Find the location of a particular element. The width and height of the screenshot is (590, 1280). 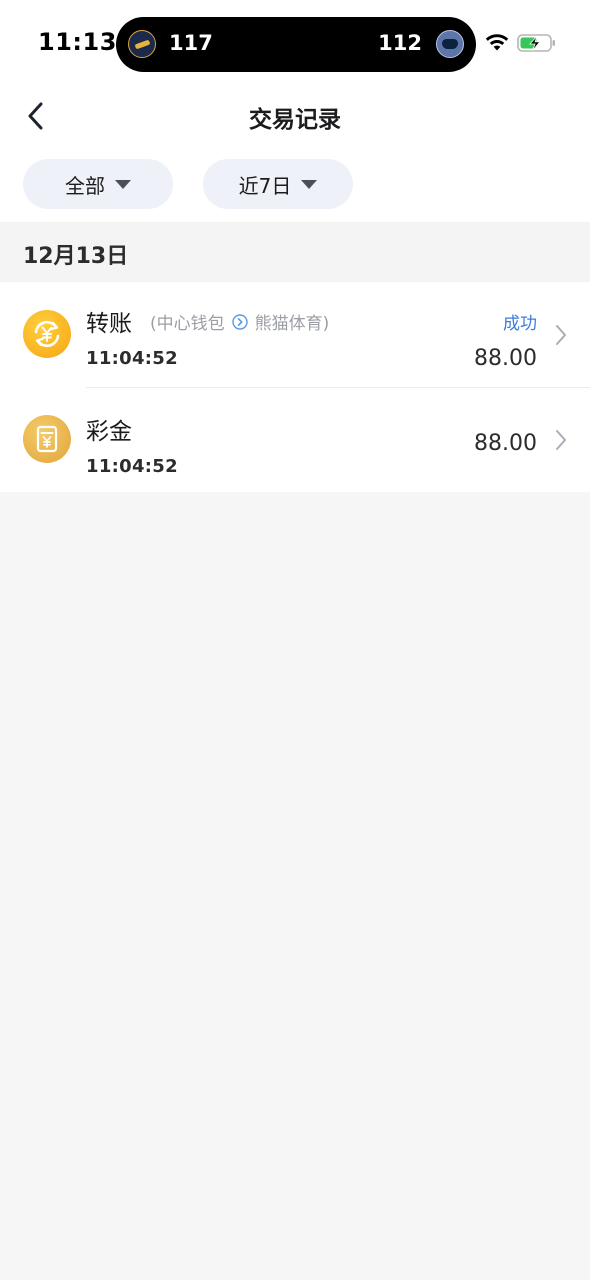

status-bar: 11:13 117 112 is located at coordinates (295, 44).